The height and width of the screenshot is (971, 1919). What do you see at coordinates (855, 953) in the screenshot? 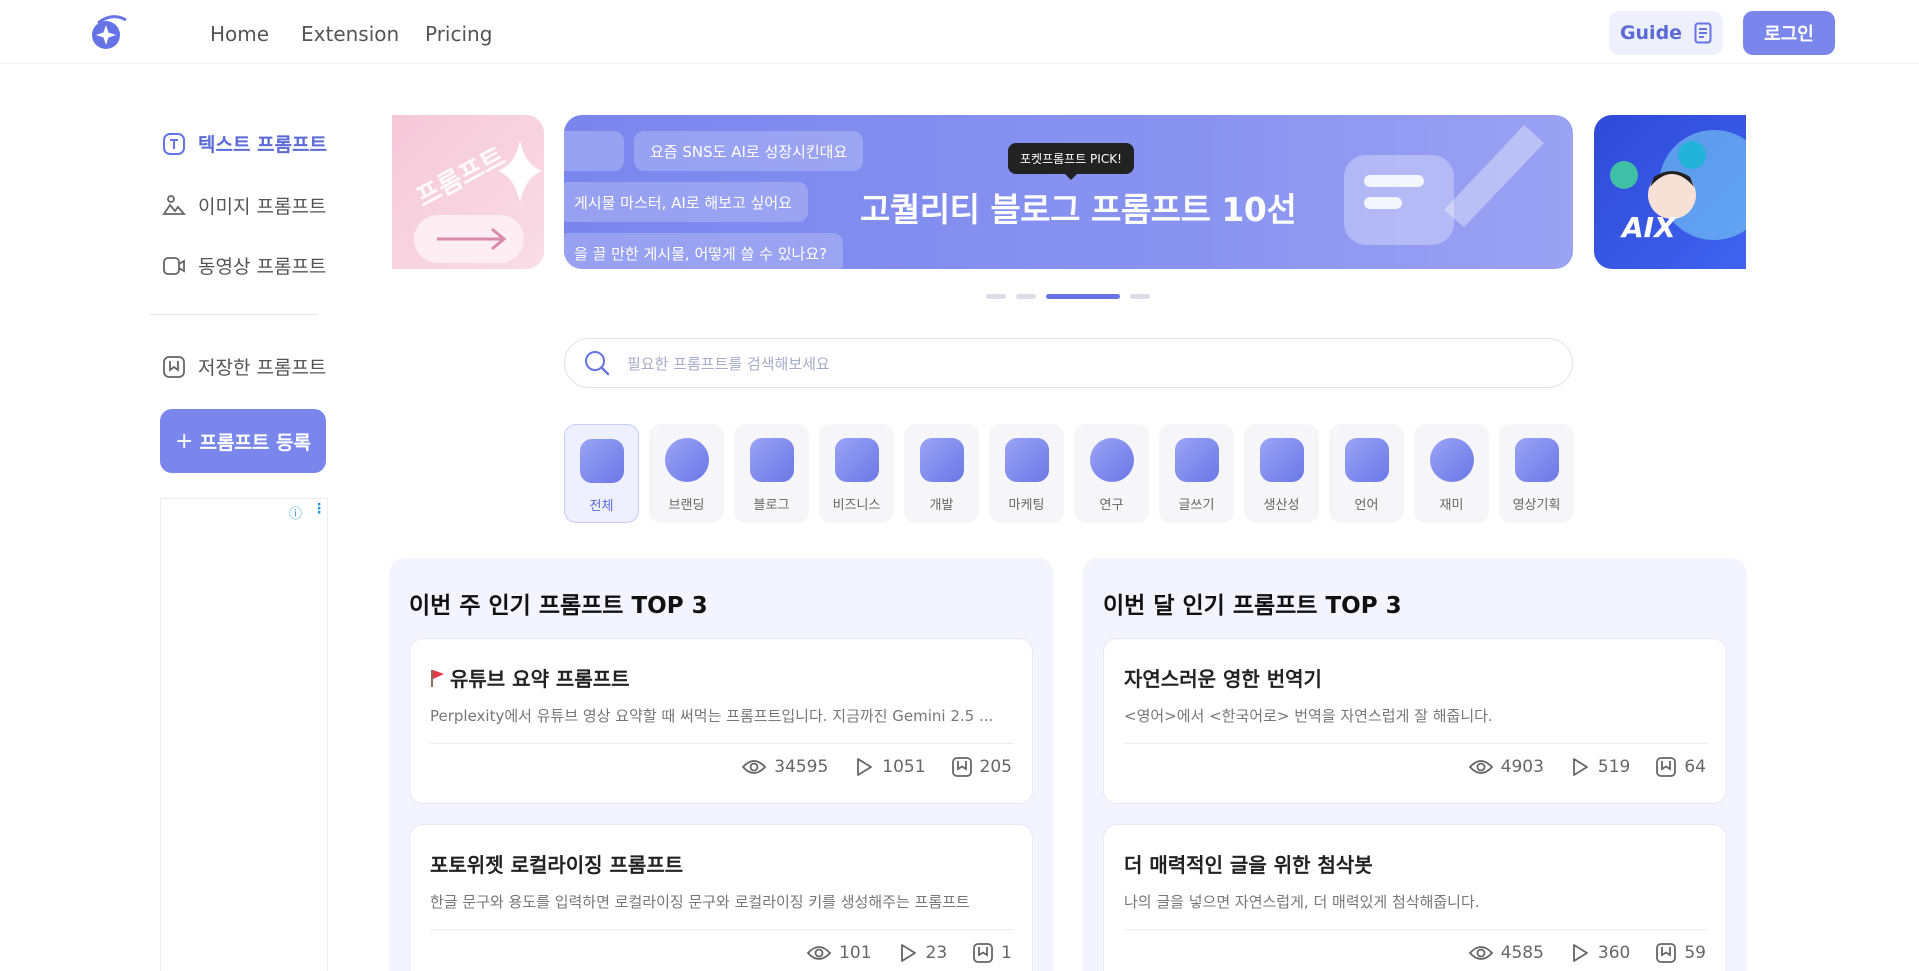
I see `view-count: 101` at bounding box center [855, 953].